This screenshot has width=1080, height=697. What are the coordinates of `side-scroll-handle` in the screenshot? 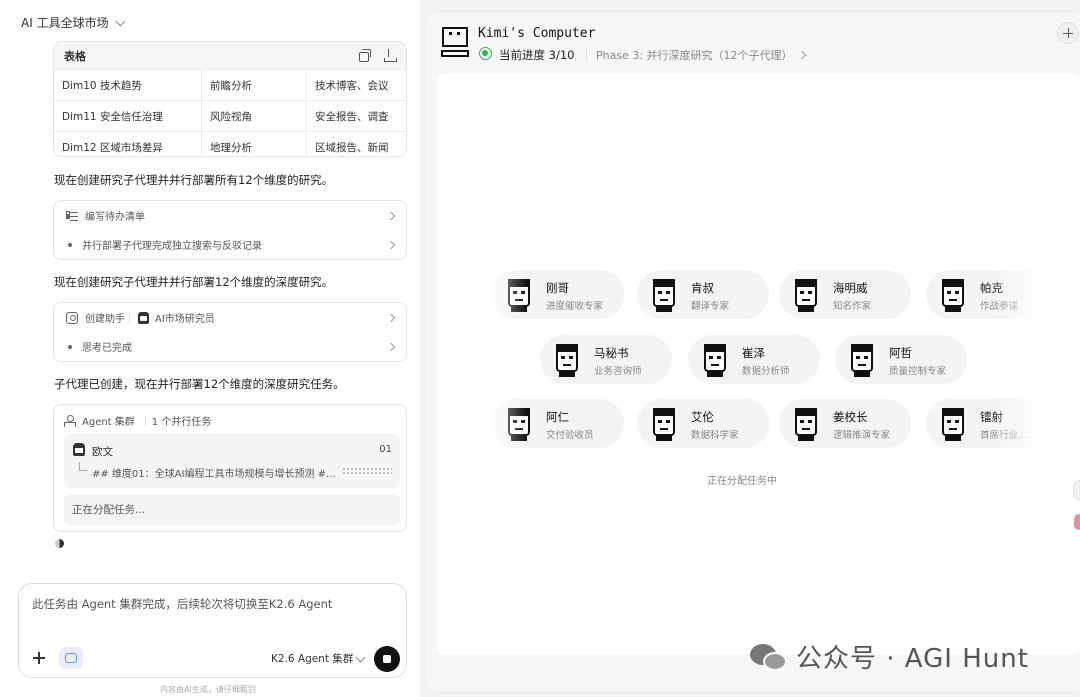 It's located at (1076, 490).